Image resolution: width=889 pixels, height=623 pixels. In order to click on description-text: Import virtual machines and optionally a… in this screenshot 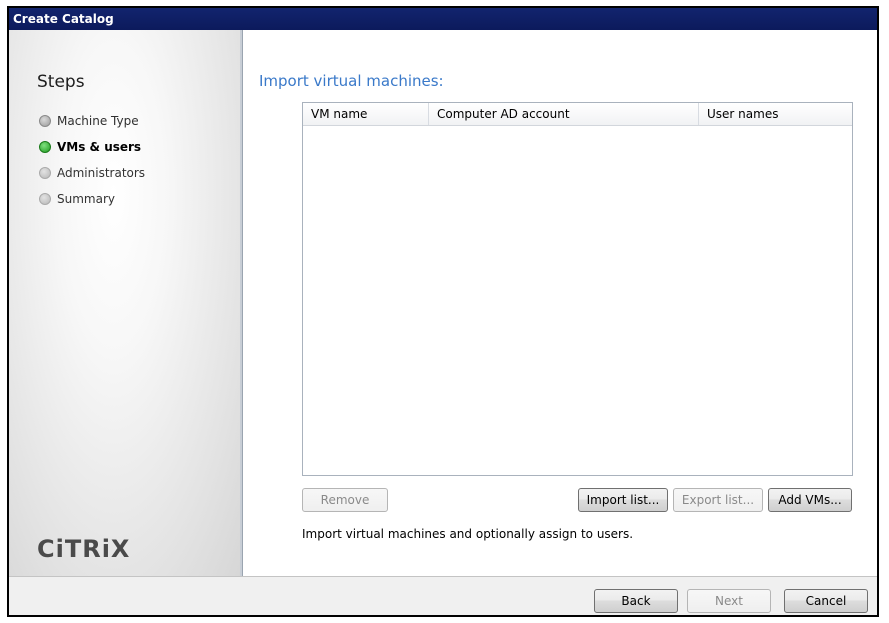, I will do `click(468, 534)`.